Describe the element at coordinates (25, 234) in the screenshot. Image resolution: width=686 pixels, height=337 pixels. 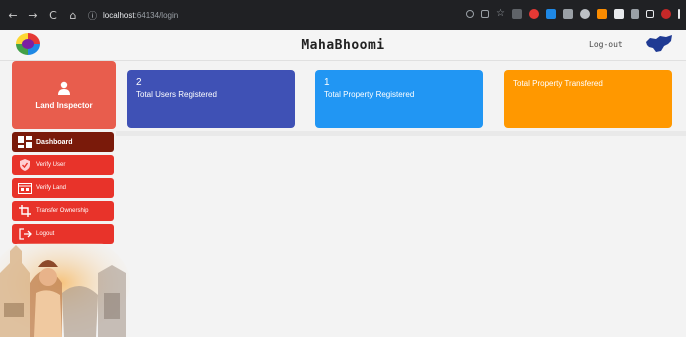
I see `logout-icon` at that location.